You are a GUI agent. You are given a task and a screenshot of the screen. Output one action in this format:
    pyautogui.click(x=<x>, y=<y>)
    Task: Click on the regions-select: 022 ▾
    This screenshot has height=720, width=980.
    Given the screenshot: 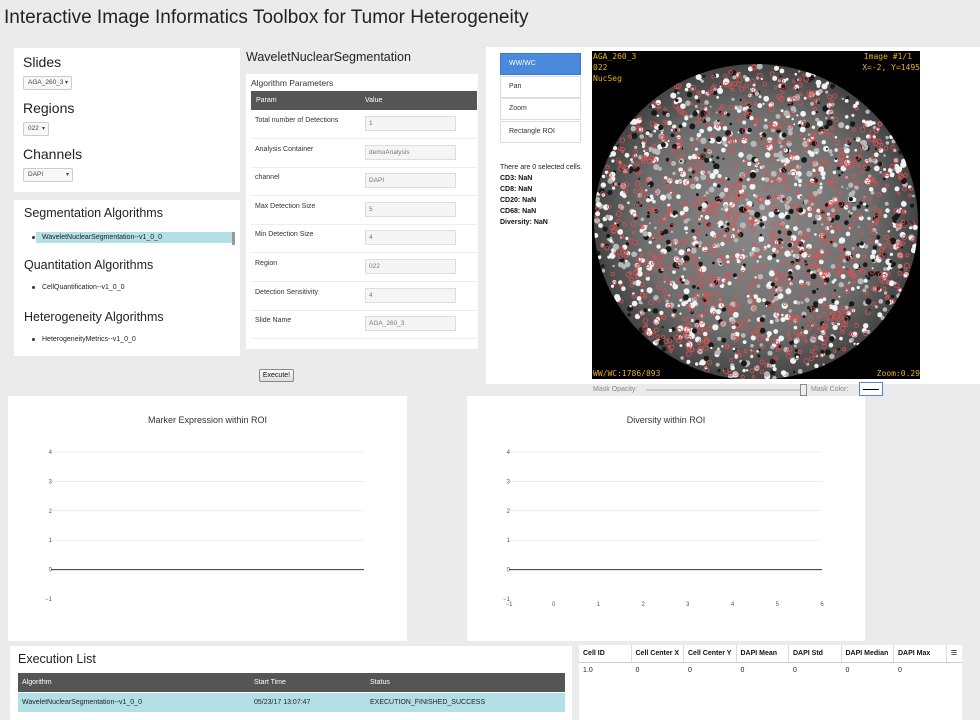 What is the action you would take?
    pyautogui.click(x=36, y=129)
    